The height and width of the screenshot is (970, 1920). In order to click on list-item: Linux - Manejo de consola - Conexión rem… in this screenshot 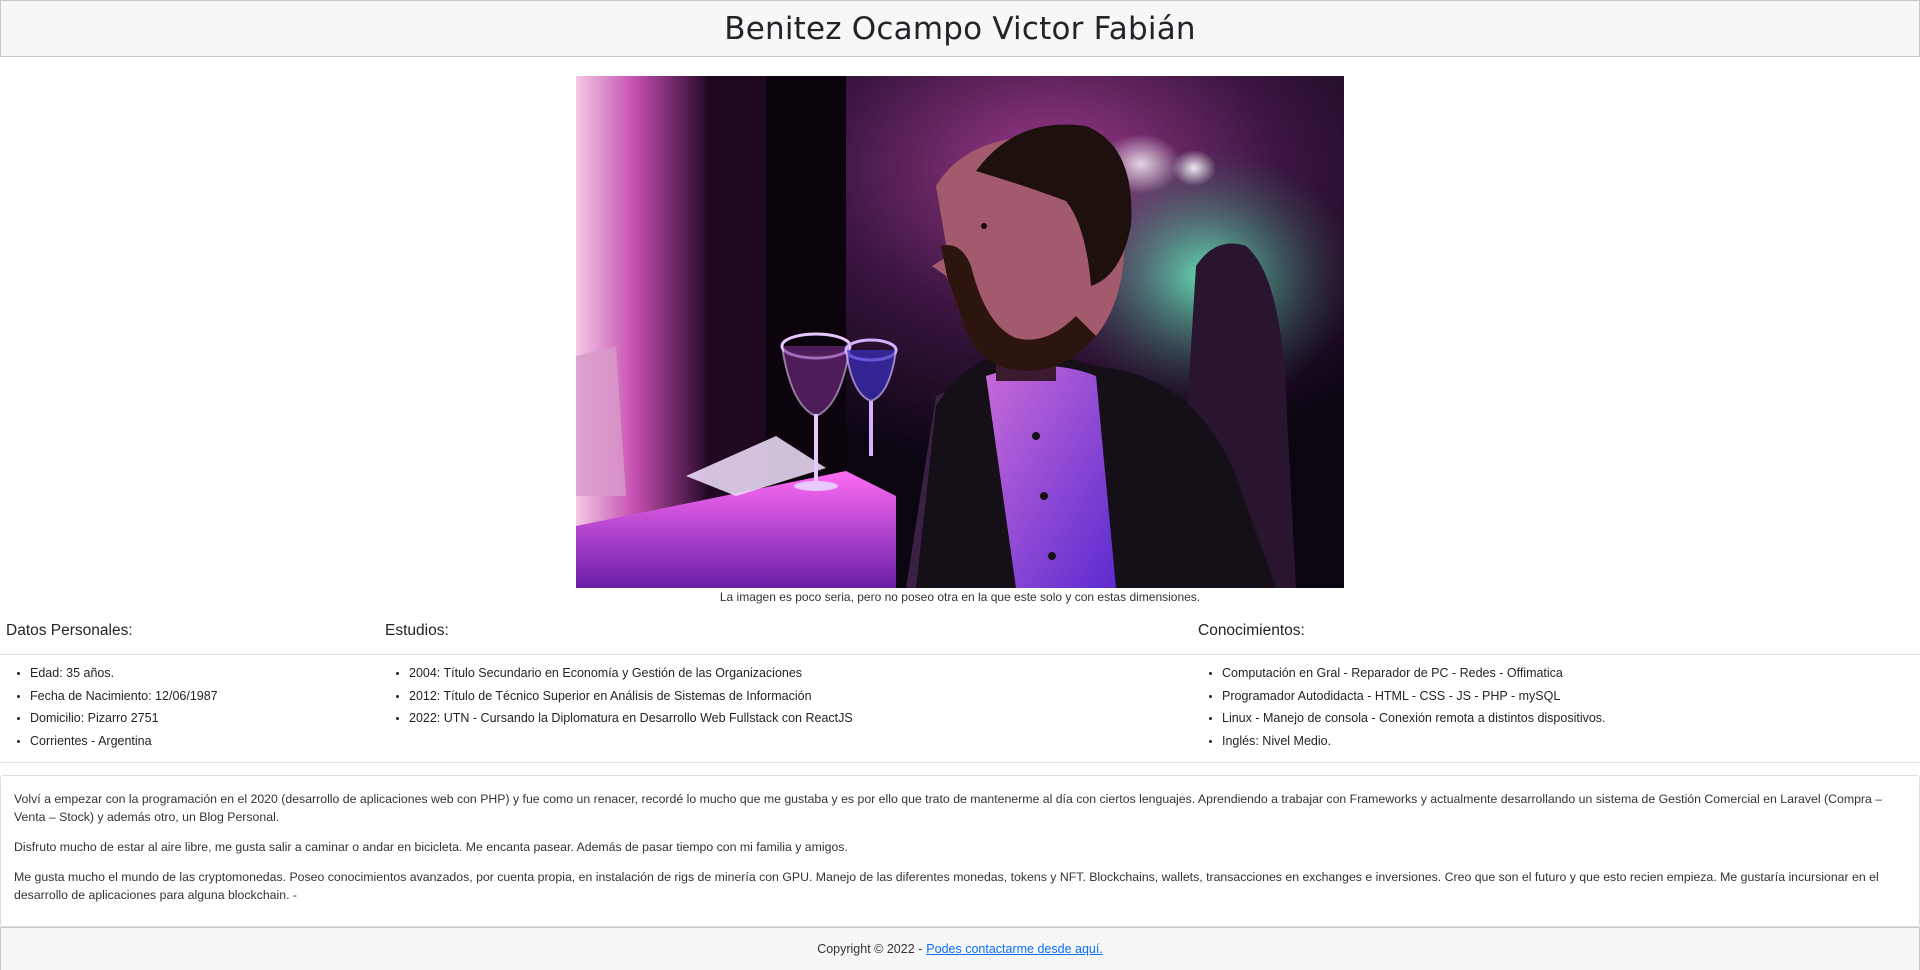, I will do `click(1414, 718)`.